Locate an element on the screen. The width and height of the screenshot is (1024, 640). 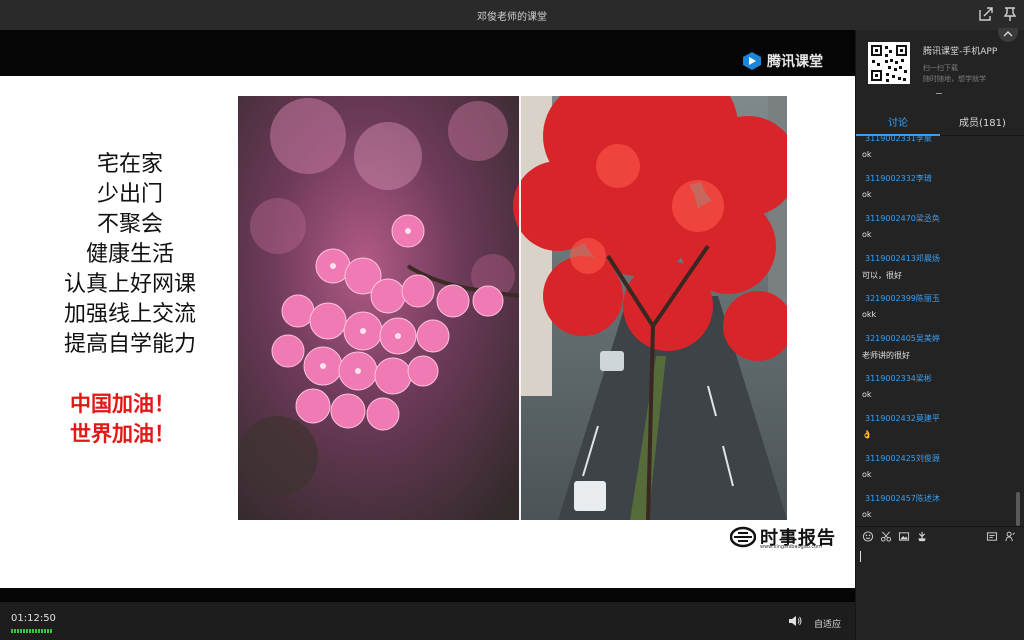
tencent-classroom-brand: 腾讯课堂 is located at coordinates (782, 61).